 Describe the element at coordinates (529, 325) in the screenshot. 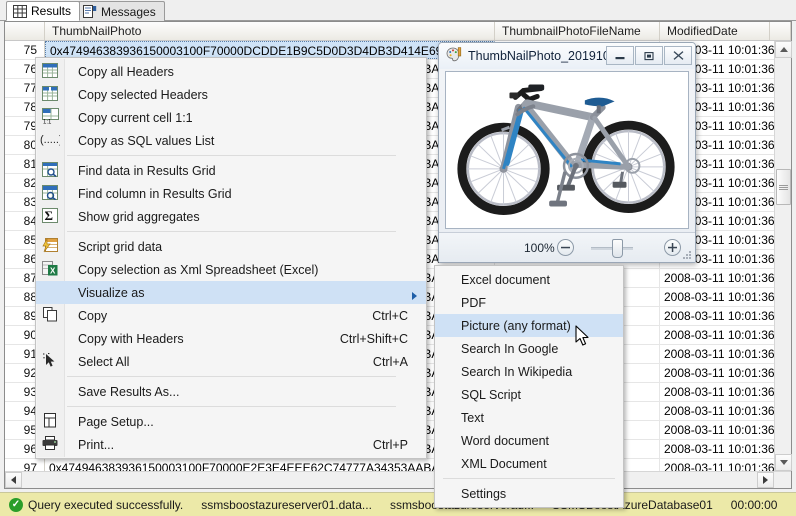

I see `submenu-item-picture-any-format: Picture (any format)` at that location.